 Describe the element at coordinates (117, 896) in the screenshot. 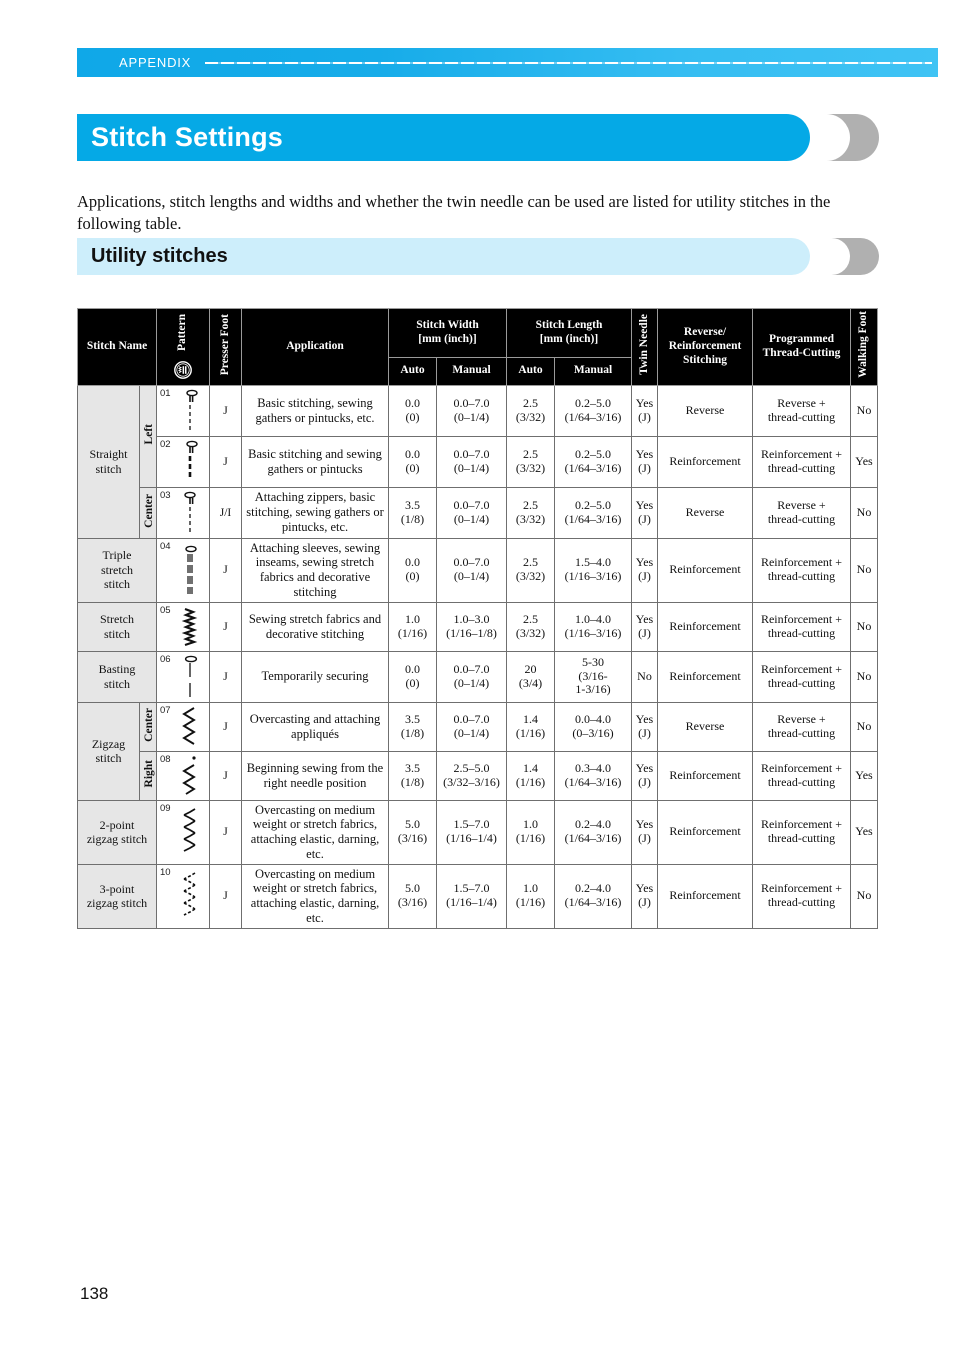

I see `stitch-name-3-point-zigzag-stitch: 3-point zigzag stitch` at that location.